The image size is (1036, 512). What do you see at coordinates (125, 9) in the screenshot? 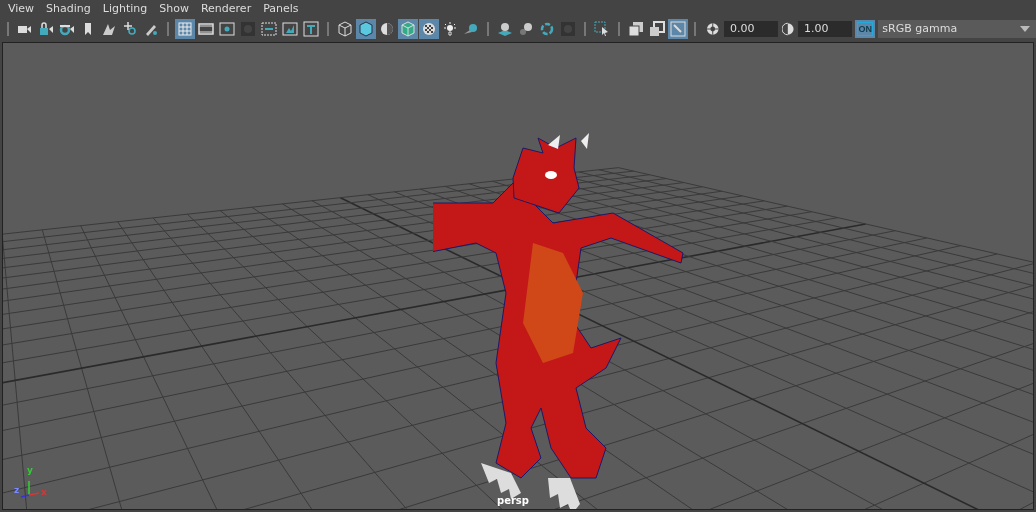
I see `menu-item: Lighting` at bounding box center [125, 9].